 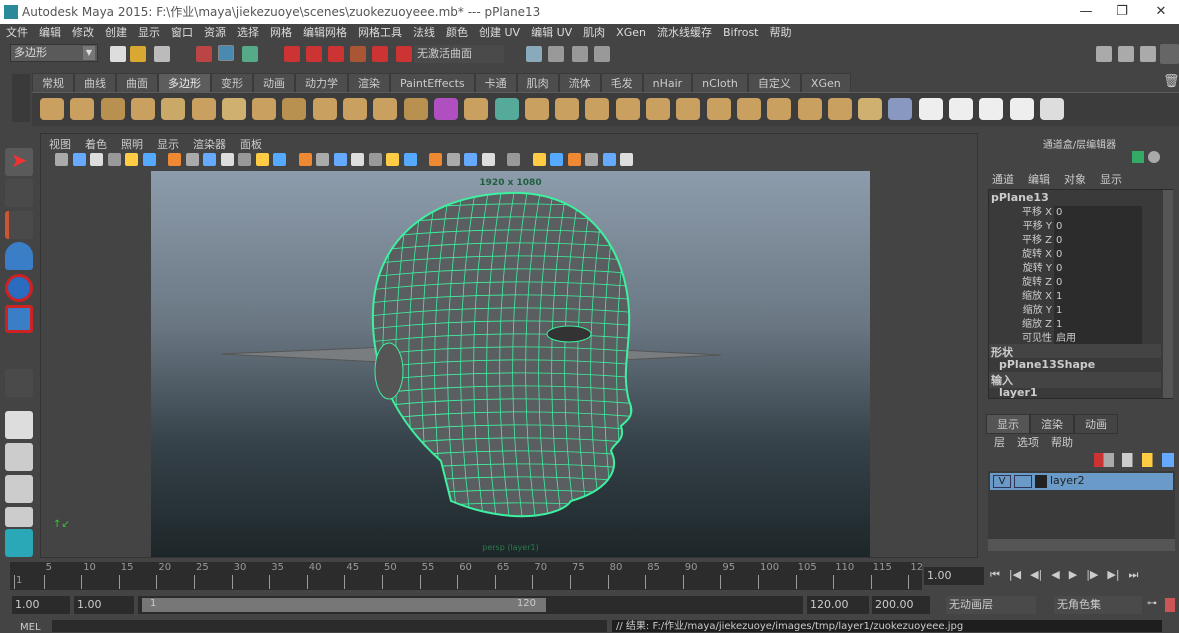 I want to click on viewport-menu-item: 视图, so click(x=60, y=144).